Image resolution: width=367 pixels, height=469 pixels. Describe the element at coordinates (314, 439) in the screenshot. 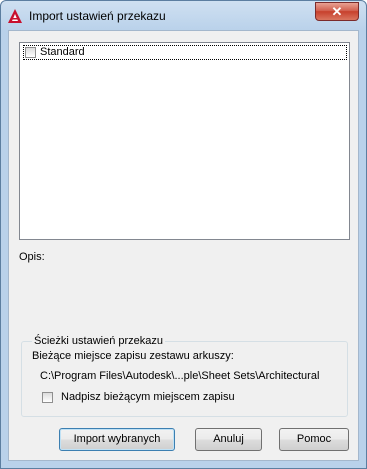

I see `help-button: Pomoc` at that location.